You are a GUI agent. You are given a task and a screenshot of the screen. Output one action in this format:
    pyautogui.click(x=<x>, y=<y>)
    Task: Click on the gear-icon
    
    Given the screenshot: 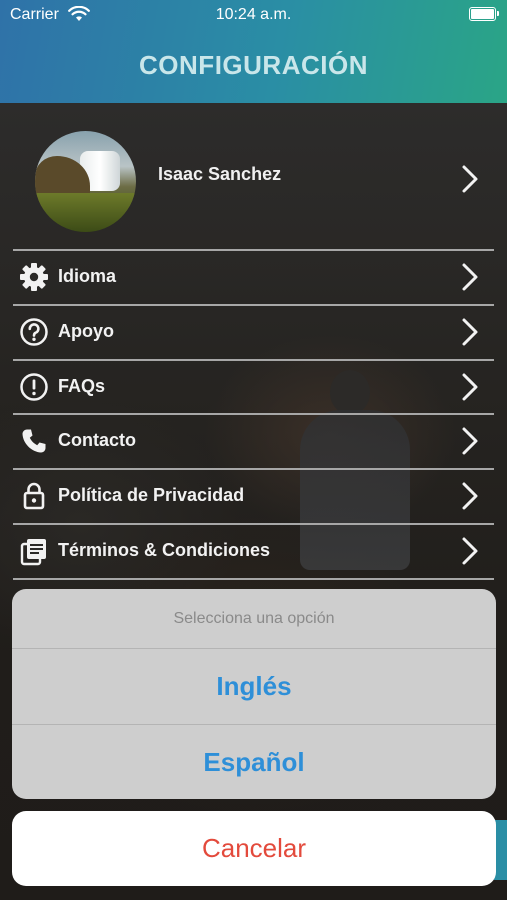 What is the action you would take?
    pyautogui.click(x=34, y=277)
    